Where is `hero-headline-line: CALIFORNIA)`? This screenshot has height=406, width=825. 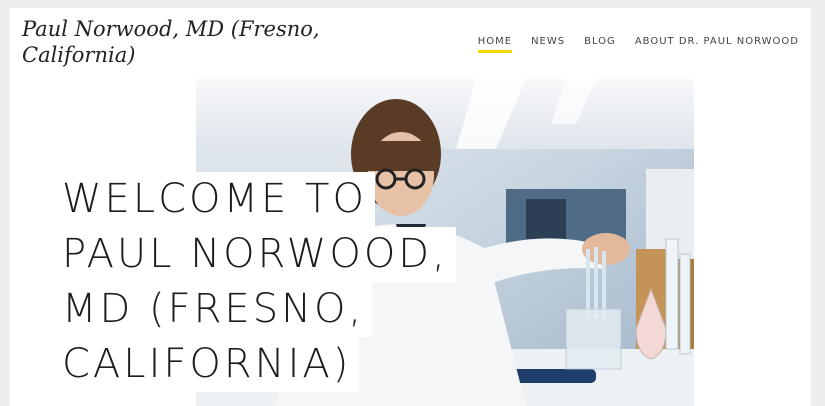
hero-headline-line: CALIFORNIA) is located at coordinates (205, 364).